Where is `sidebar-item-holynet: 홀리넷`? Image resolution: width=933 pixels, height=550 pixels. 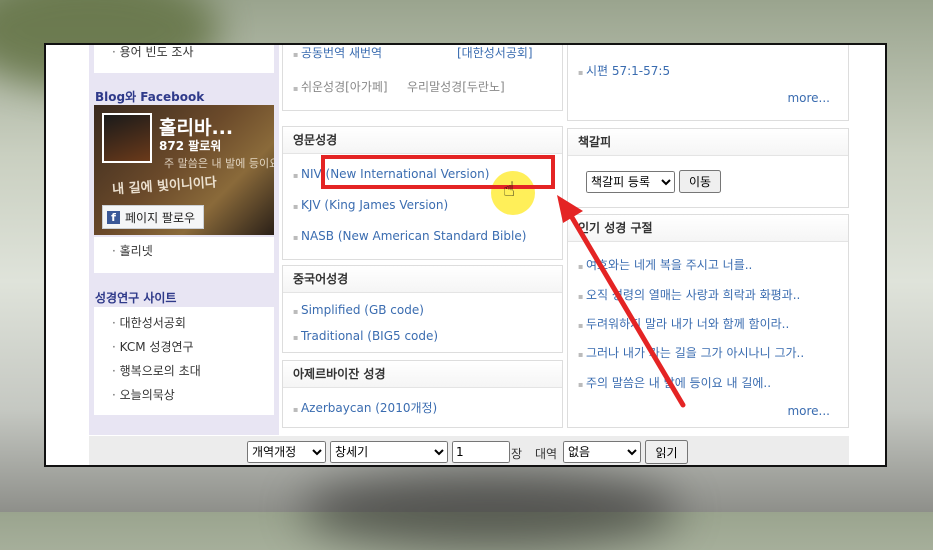
sidebar-item-holynet: 홀리넷 is located at coordinates (132, 251).